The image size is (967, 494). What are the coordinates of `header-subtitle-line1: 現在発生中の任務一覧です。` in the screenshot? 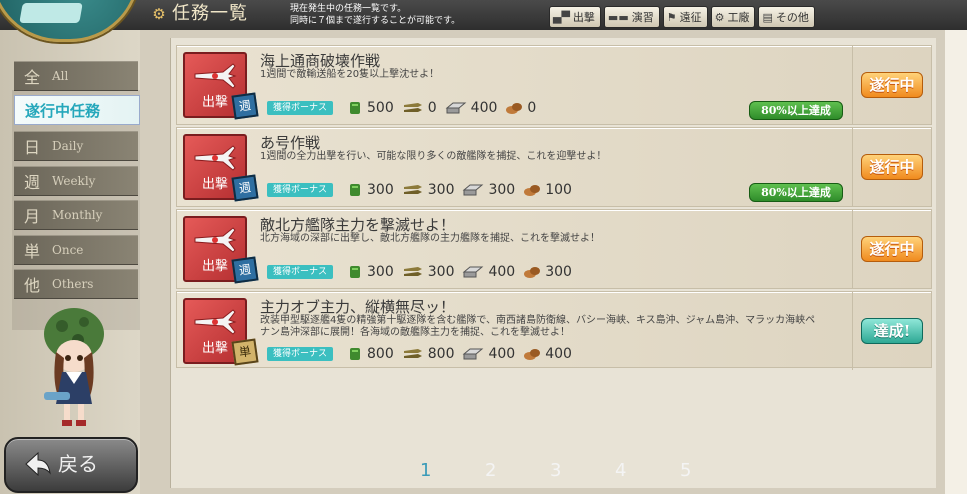 It's located at (348, 9).